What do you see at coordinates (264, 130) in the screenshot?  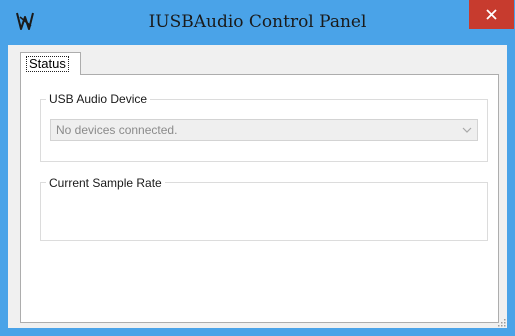 I see `usb-device-dropdown: No devices connected.` at bounding box center [264, 130].